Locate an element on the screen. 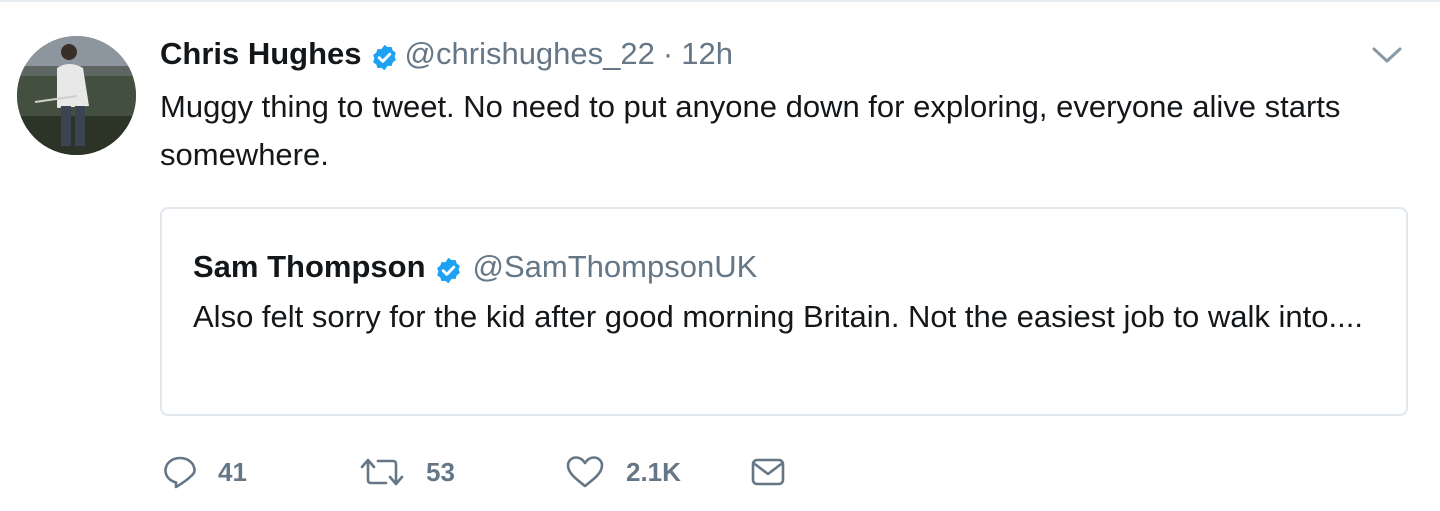 The image size is (1440, 511). direct-message-button is located at coordinates (768, 472).